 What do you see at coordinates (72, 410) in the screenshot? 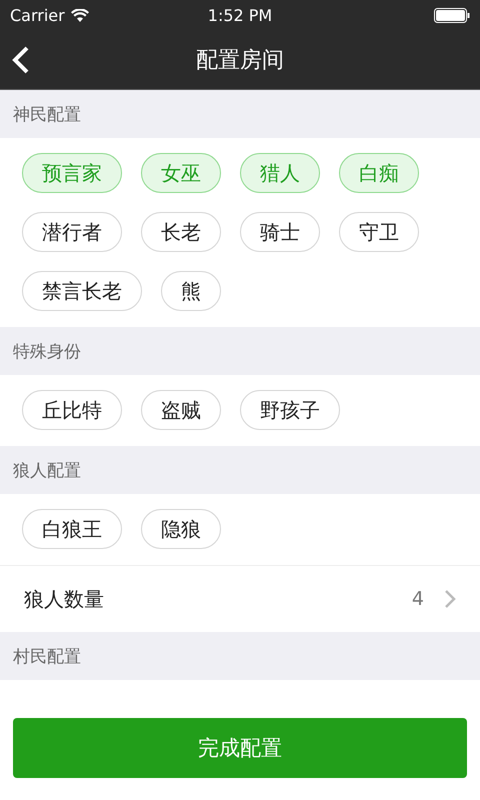
I see `role-chip: 丘比特` at bounding box center [72, 410].